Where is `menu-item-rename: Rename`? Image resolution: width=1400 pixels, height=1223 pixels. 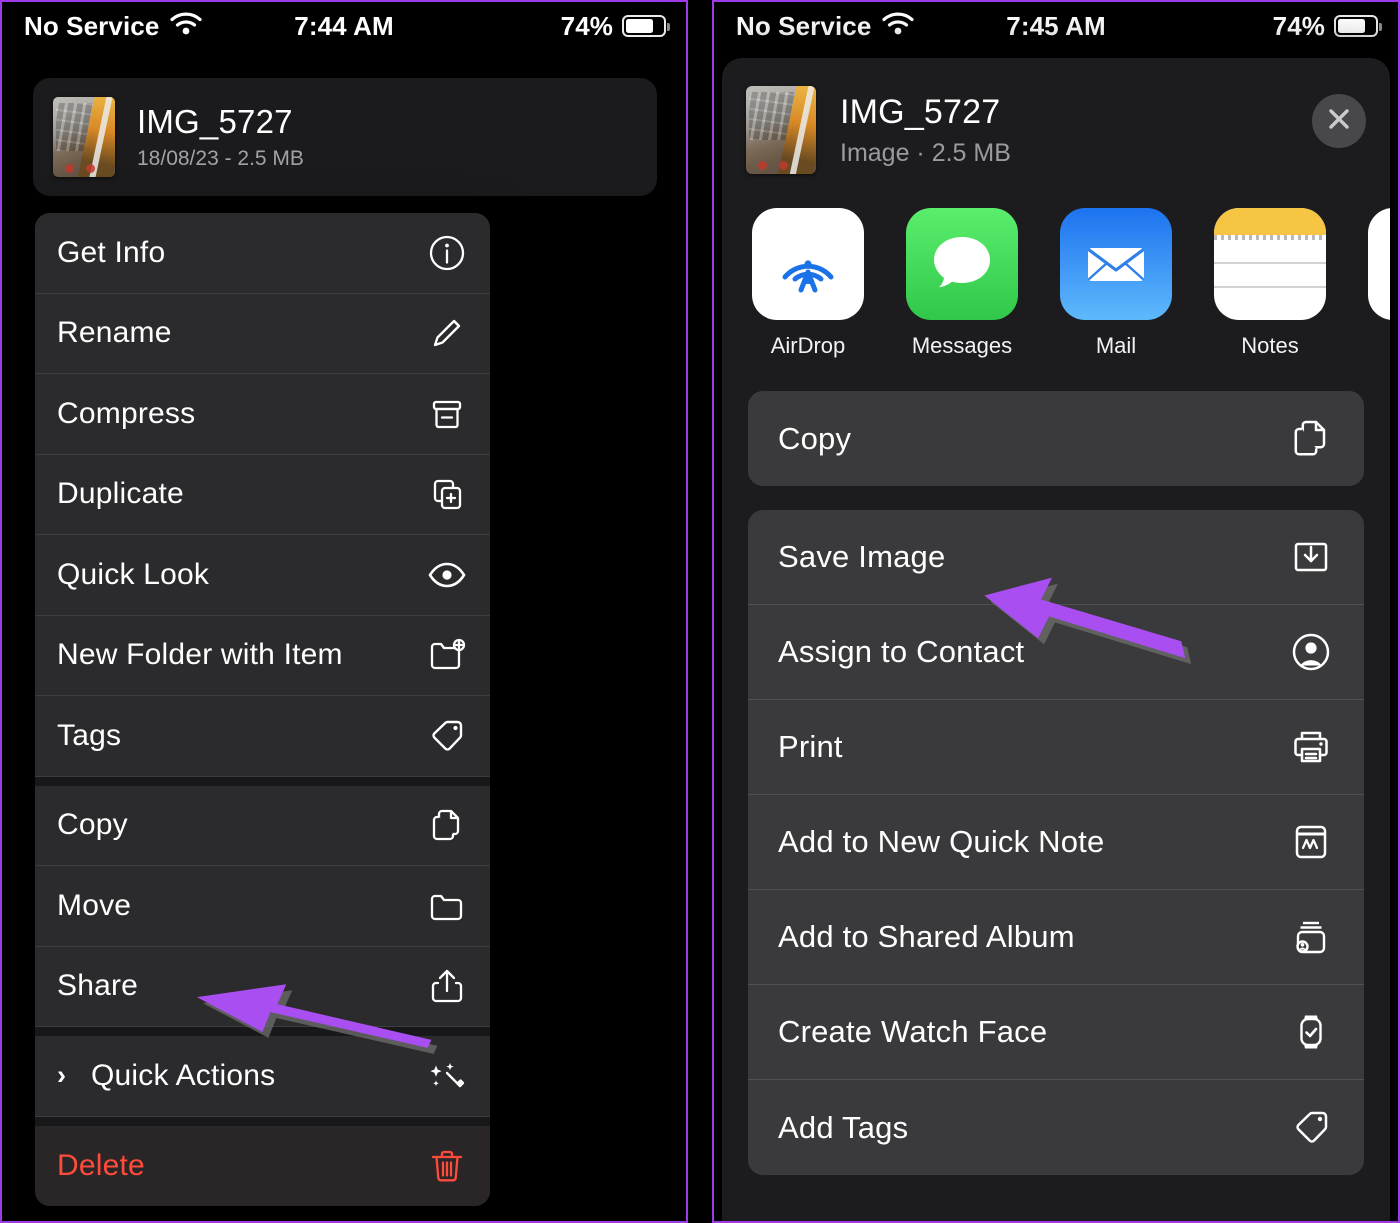
menu-item-rename: Rename is located at coordinates (262, 333).